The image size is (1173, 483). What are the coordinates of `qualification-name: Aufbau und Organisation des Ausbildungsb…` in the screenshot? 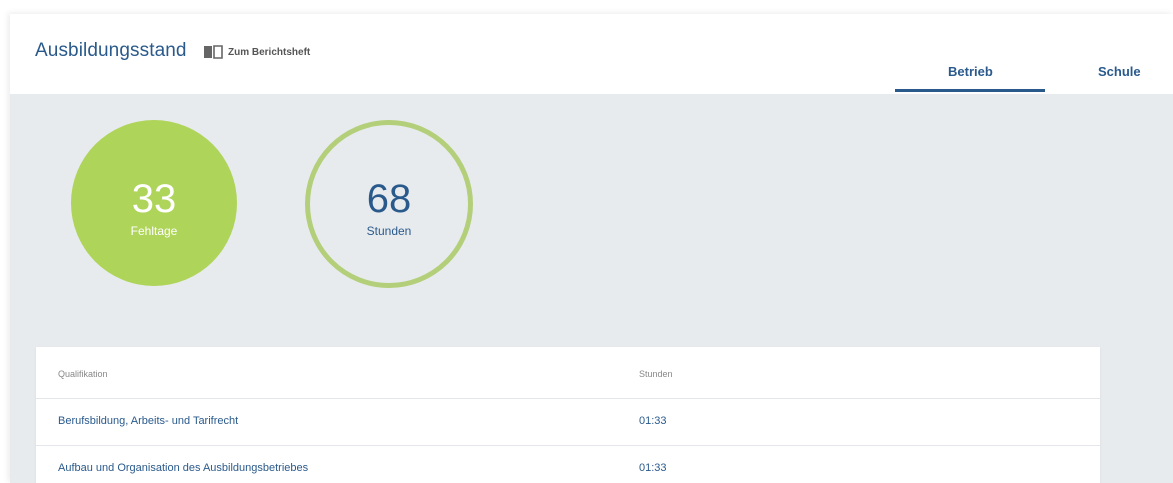 It's located at (183, 468).